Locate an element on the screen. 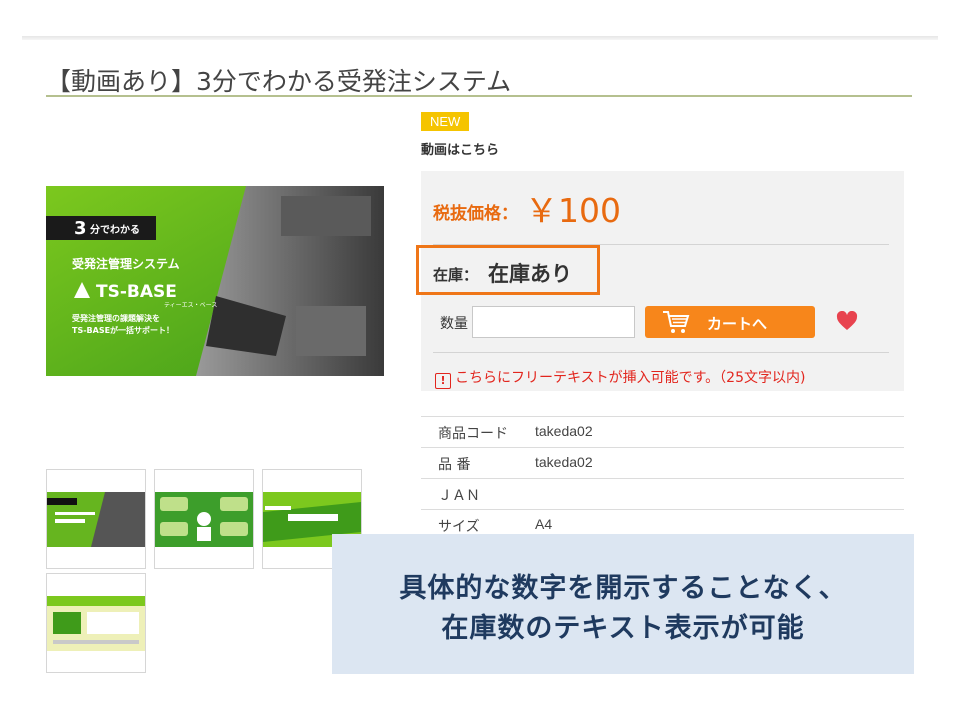 The width and height of the screenshot is (960, 720). warning-icon: ! is located at coordinates (443, 381).